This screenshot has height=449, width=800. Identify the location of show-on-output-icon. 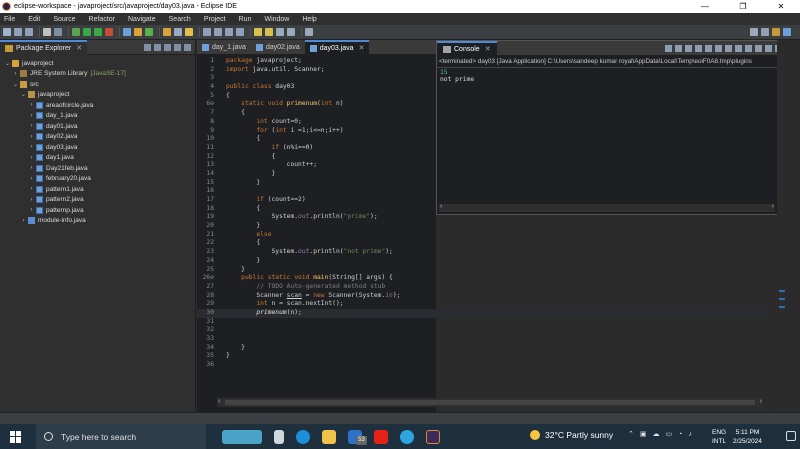
(728, 48).